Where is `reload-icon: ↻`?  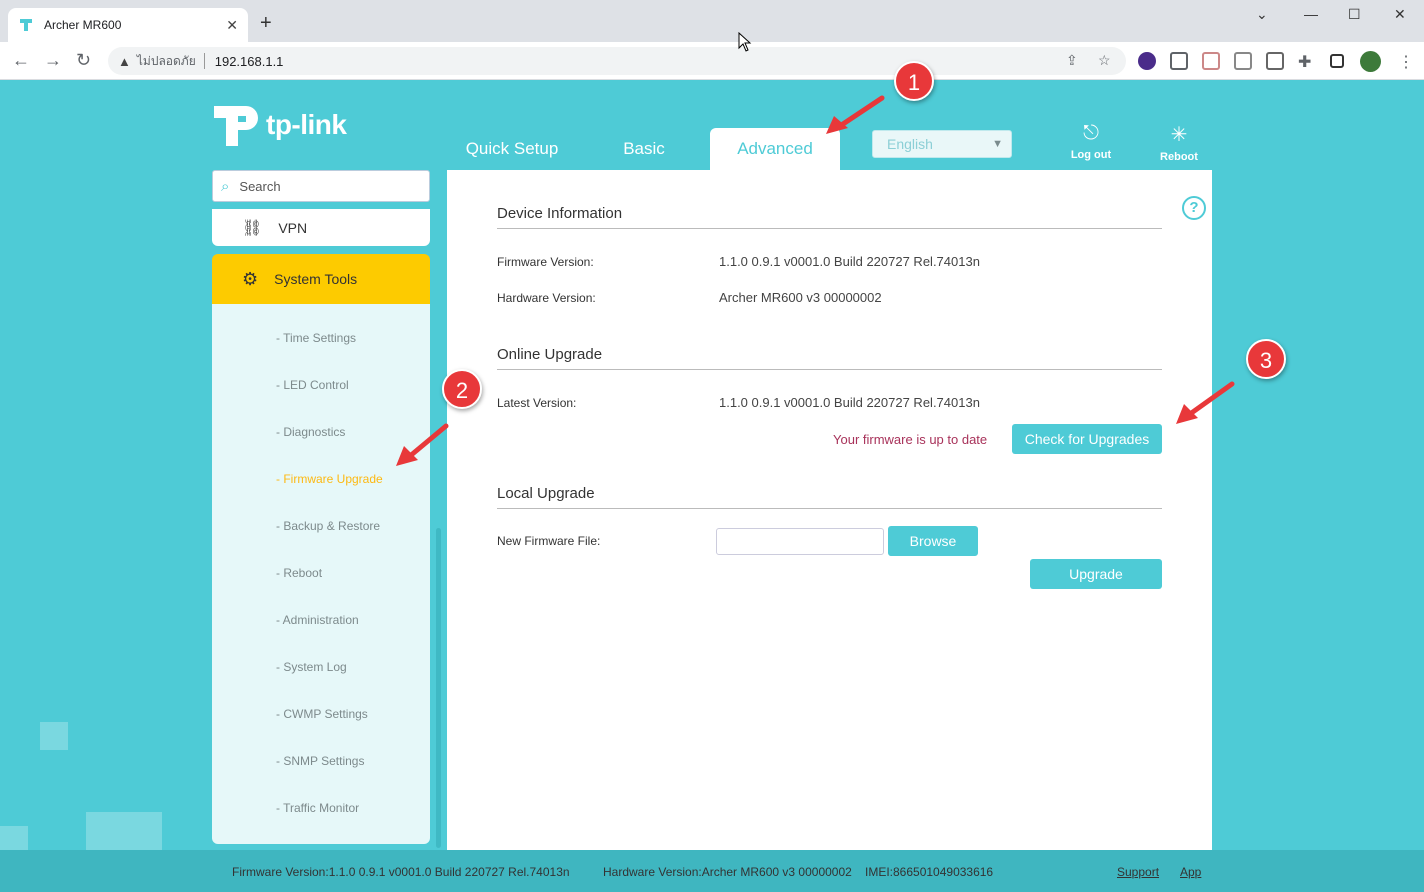 reload-icon: ↻ is located at coordinates (83, 60).